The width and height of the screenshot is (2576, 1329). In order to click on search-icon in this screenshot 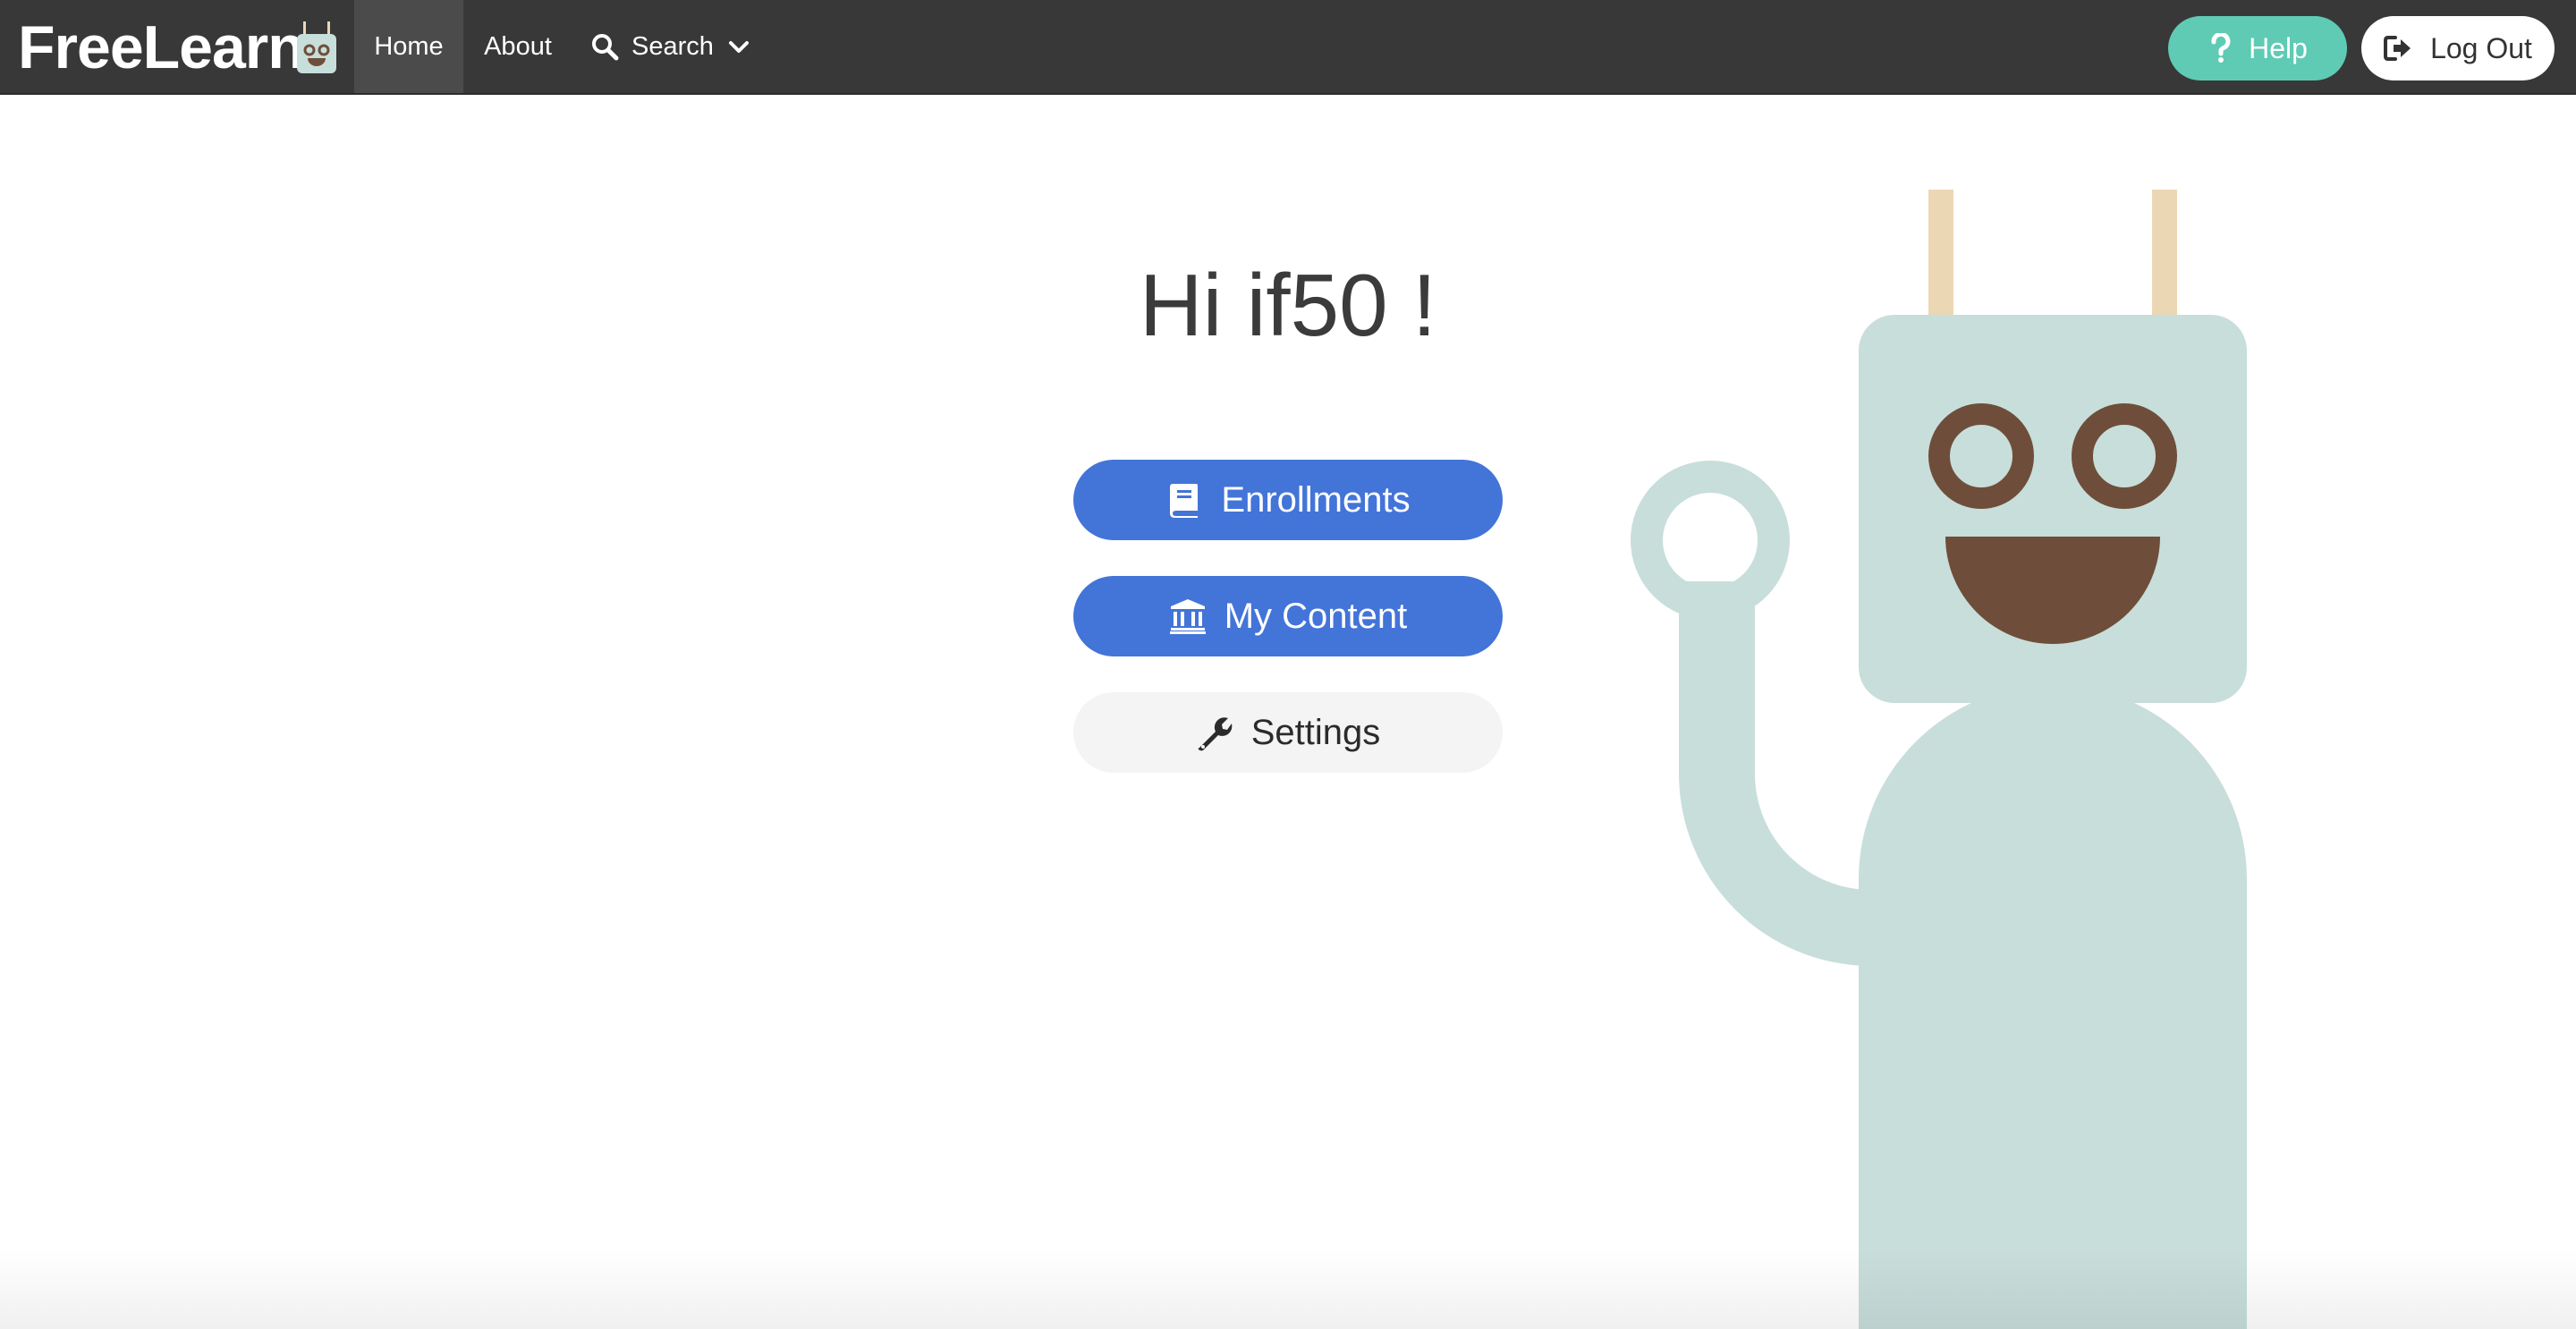, I will do `click(604, 46)`.